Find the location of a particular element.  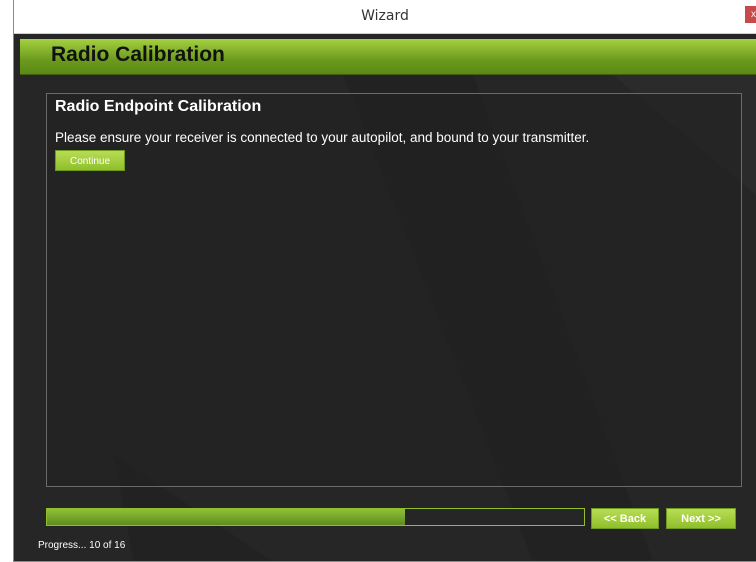

page-title: Radio Calibration is located at coordinates (138, 54).